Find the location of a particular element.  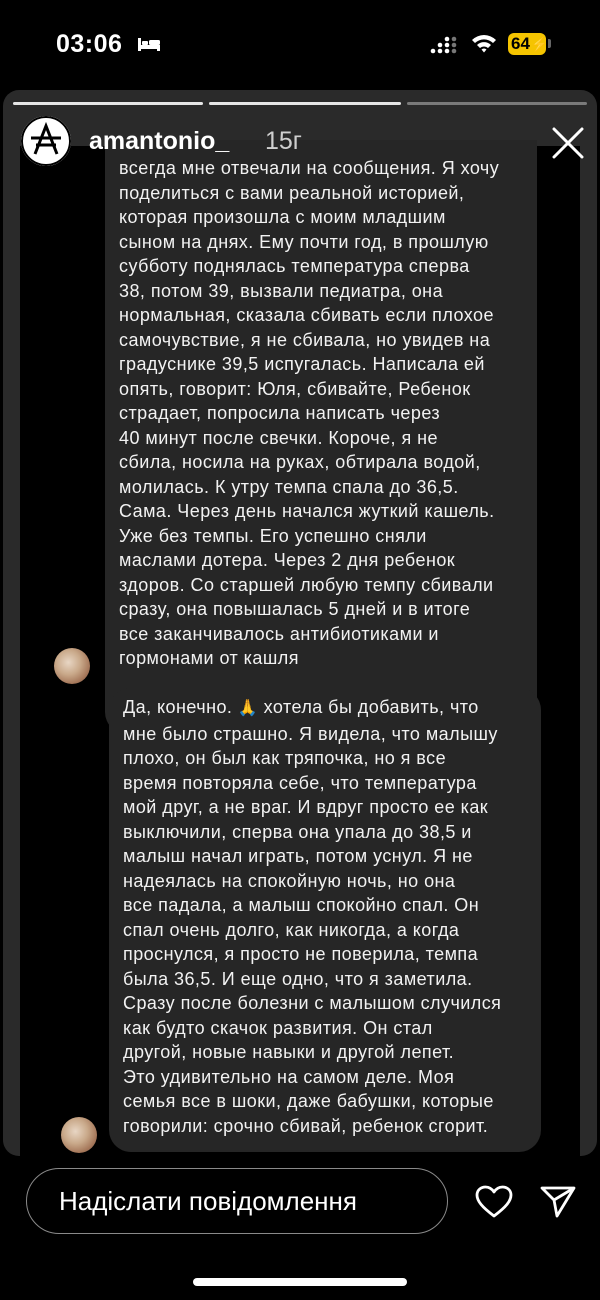

battery-level: 64 is located at coordinates (520, 43).